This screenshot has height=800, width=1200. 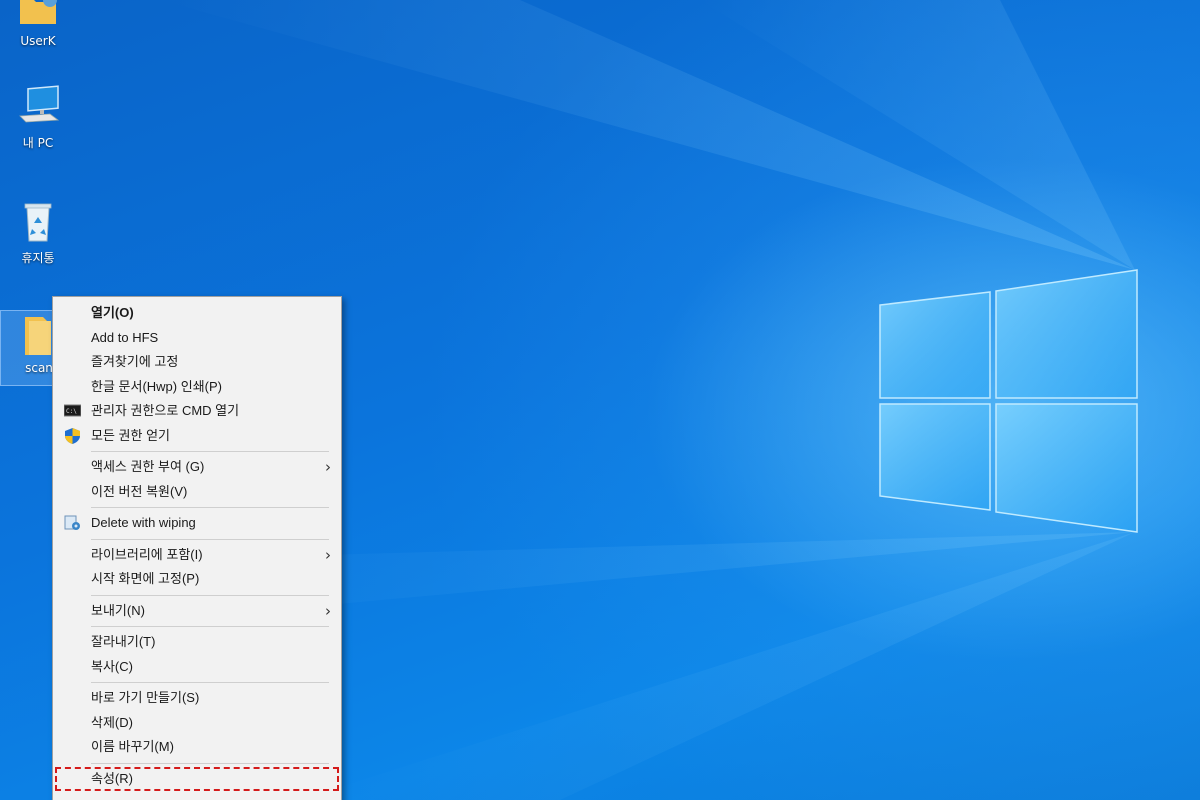 I want to click on menu-item-rename: 이름 바꾸기(M), so click(x=197, y=747).